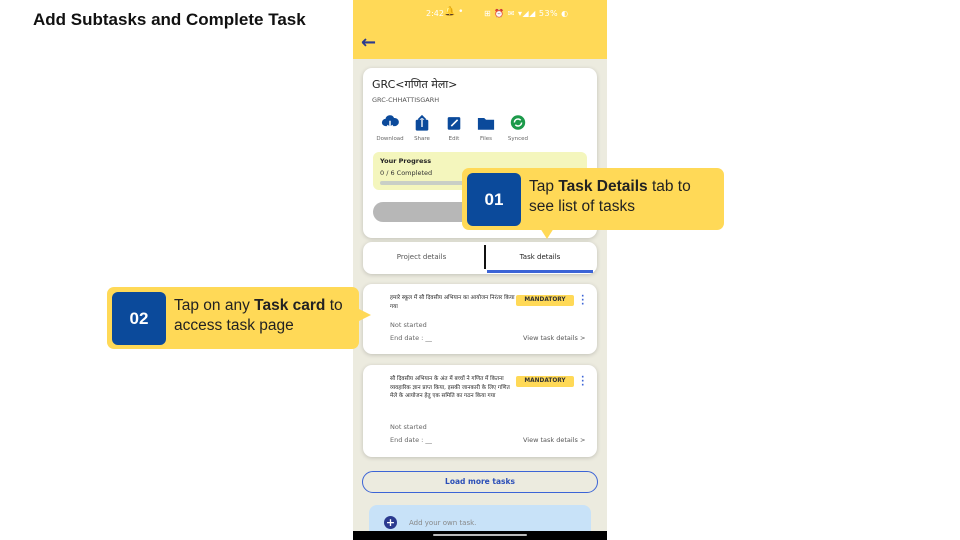  I want to click on share-label: Share, so click(422, 139).